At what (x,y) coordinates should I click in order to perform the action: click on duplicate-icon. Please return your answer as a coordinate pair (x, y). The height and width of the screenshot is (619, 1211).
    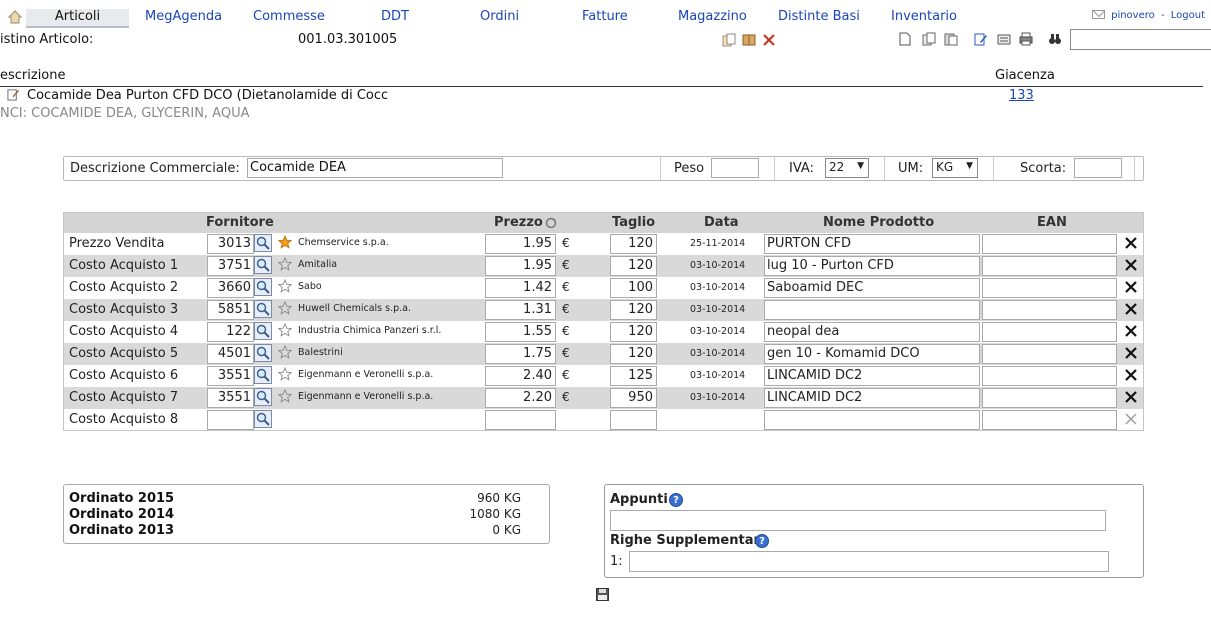
    Looking at the image, I should click on (929, 39).